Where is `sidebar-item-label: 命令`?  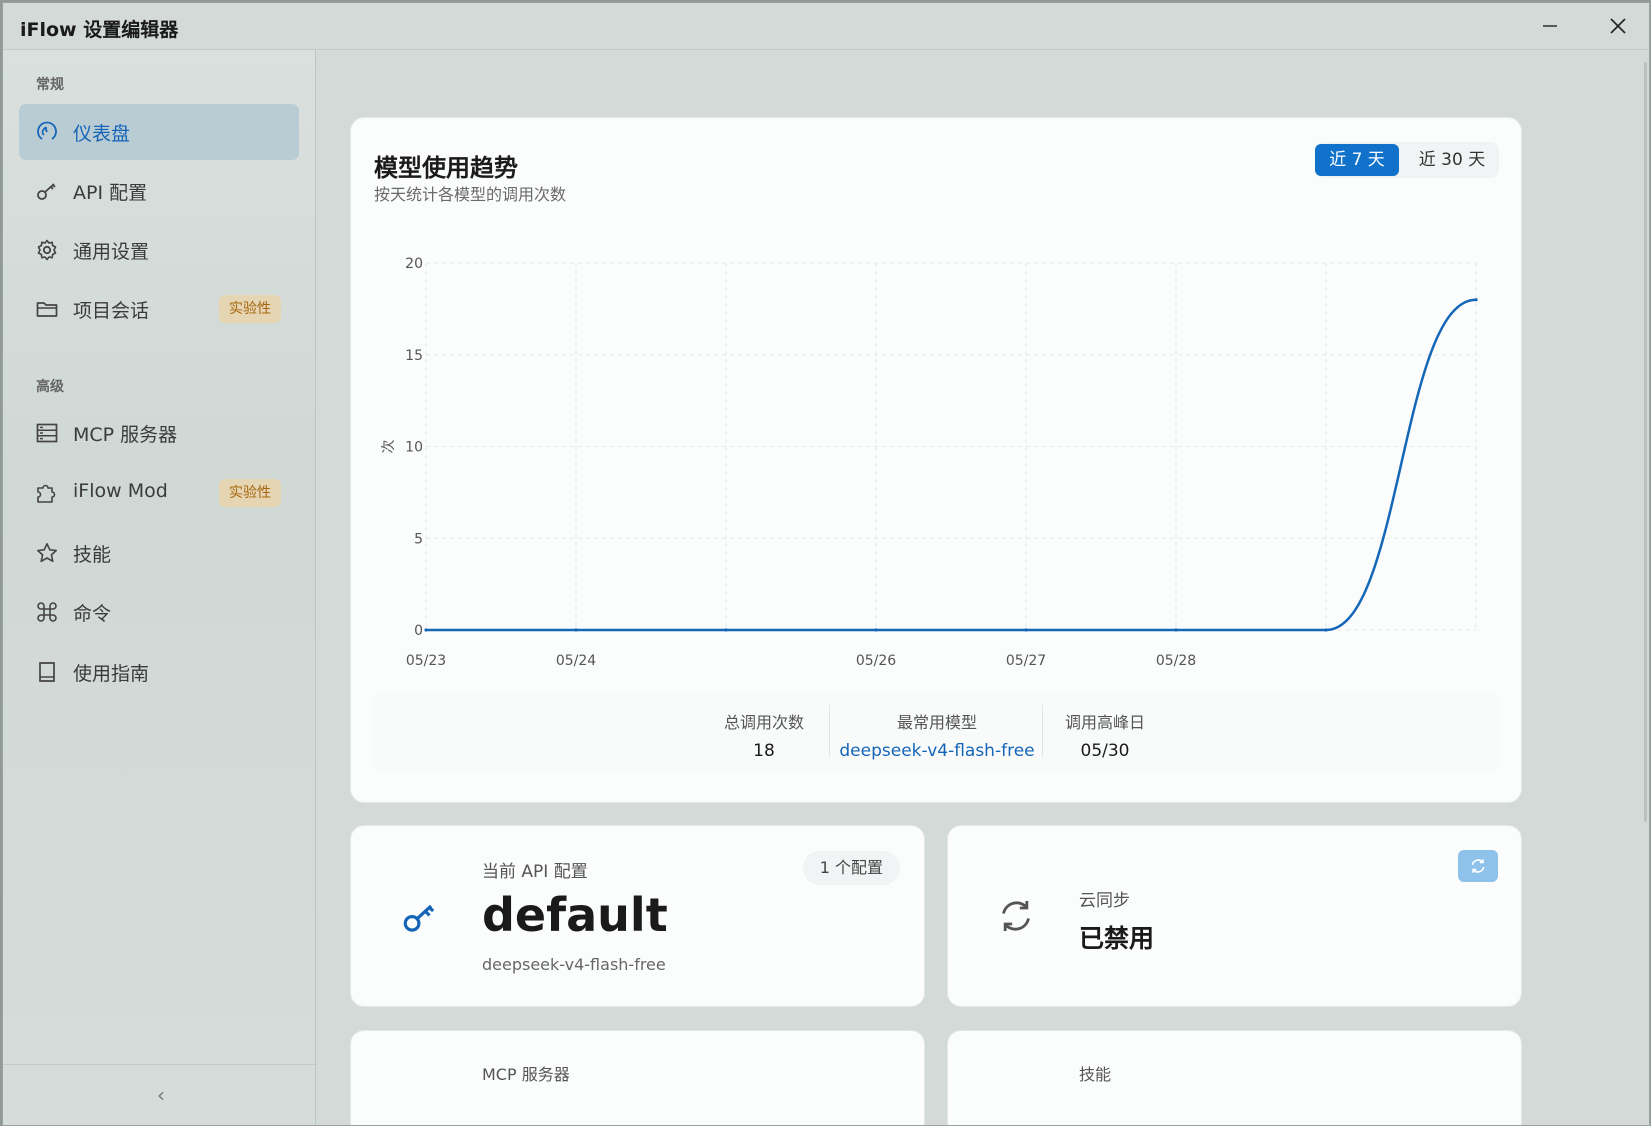
sidebar-item-label: 命令 is located at coordinates (92, 614).